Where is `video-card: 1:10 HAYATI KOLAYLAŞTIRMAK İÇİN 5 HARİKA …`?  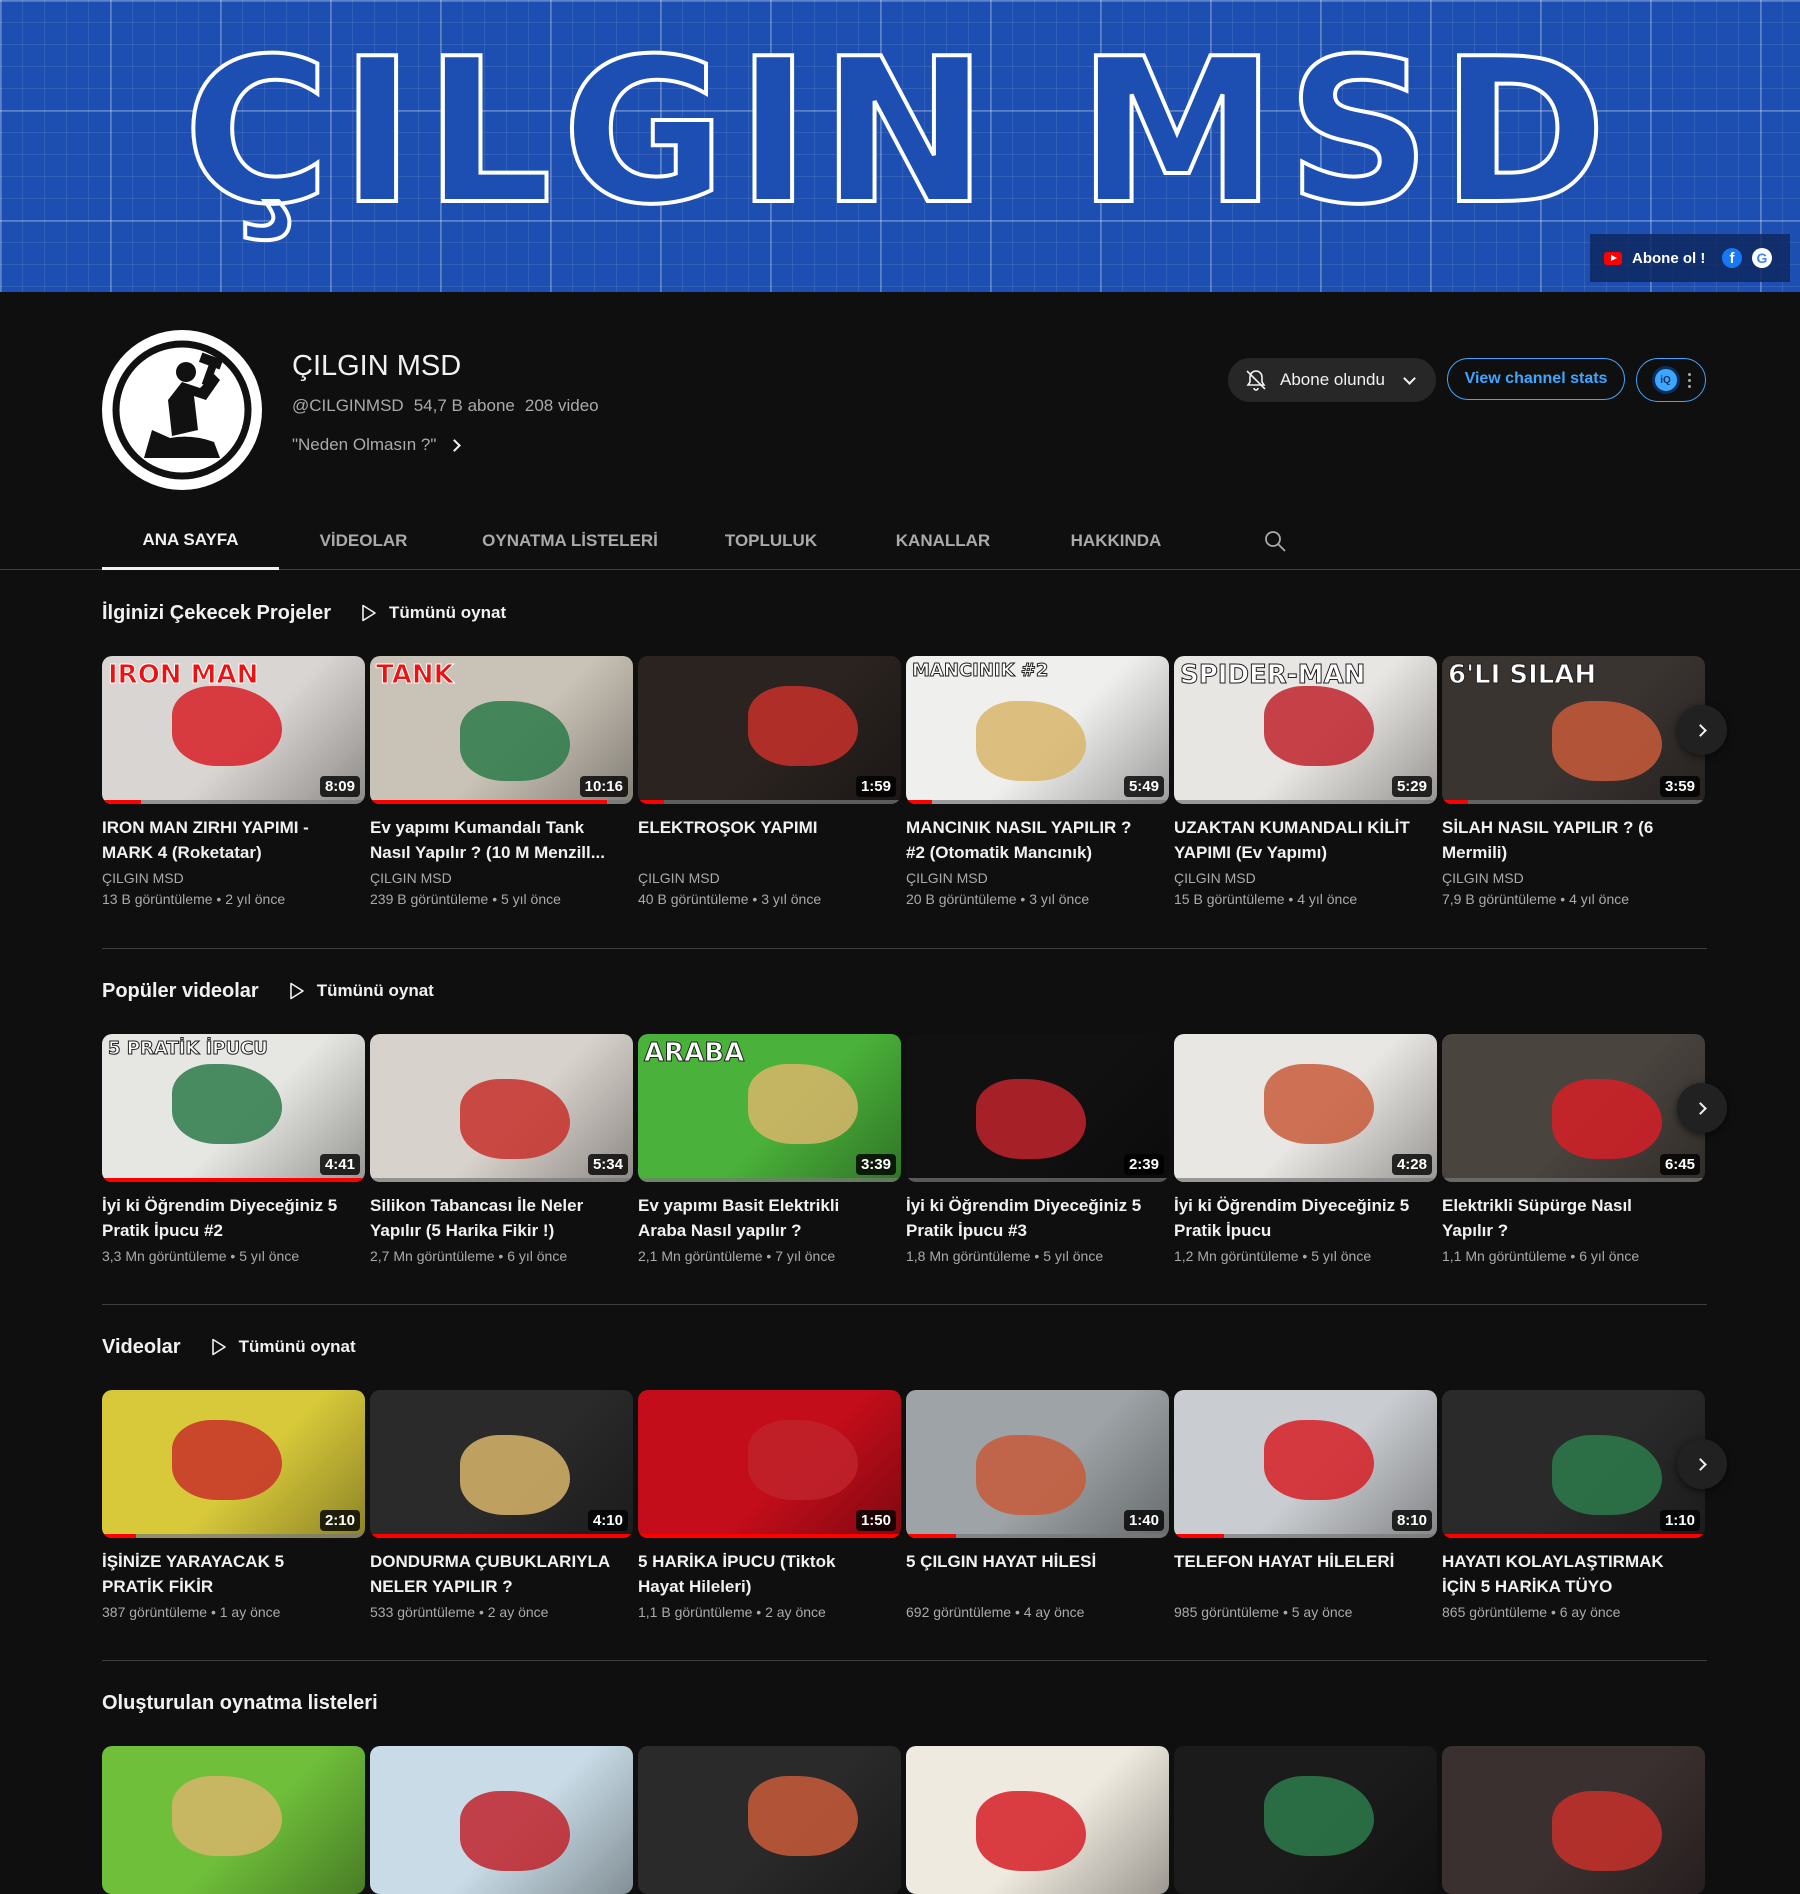 video-card: 1:10 HAYATI KOLAYLAŞTIRMAK İÇİN 5 HARİKA … is located at coordinates (1573, 1505).